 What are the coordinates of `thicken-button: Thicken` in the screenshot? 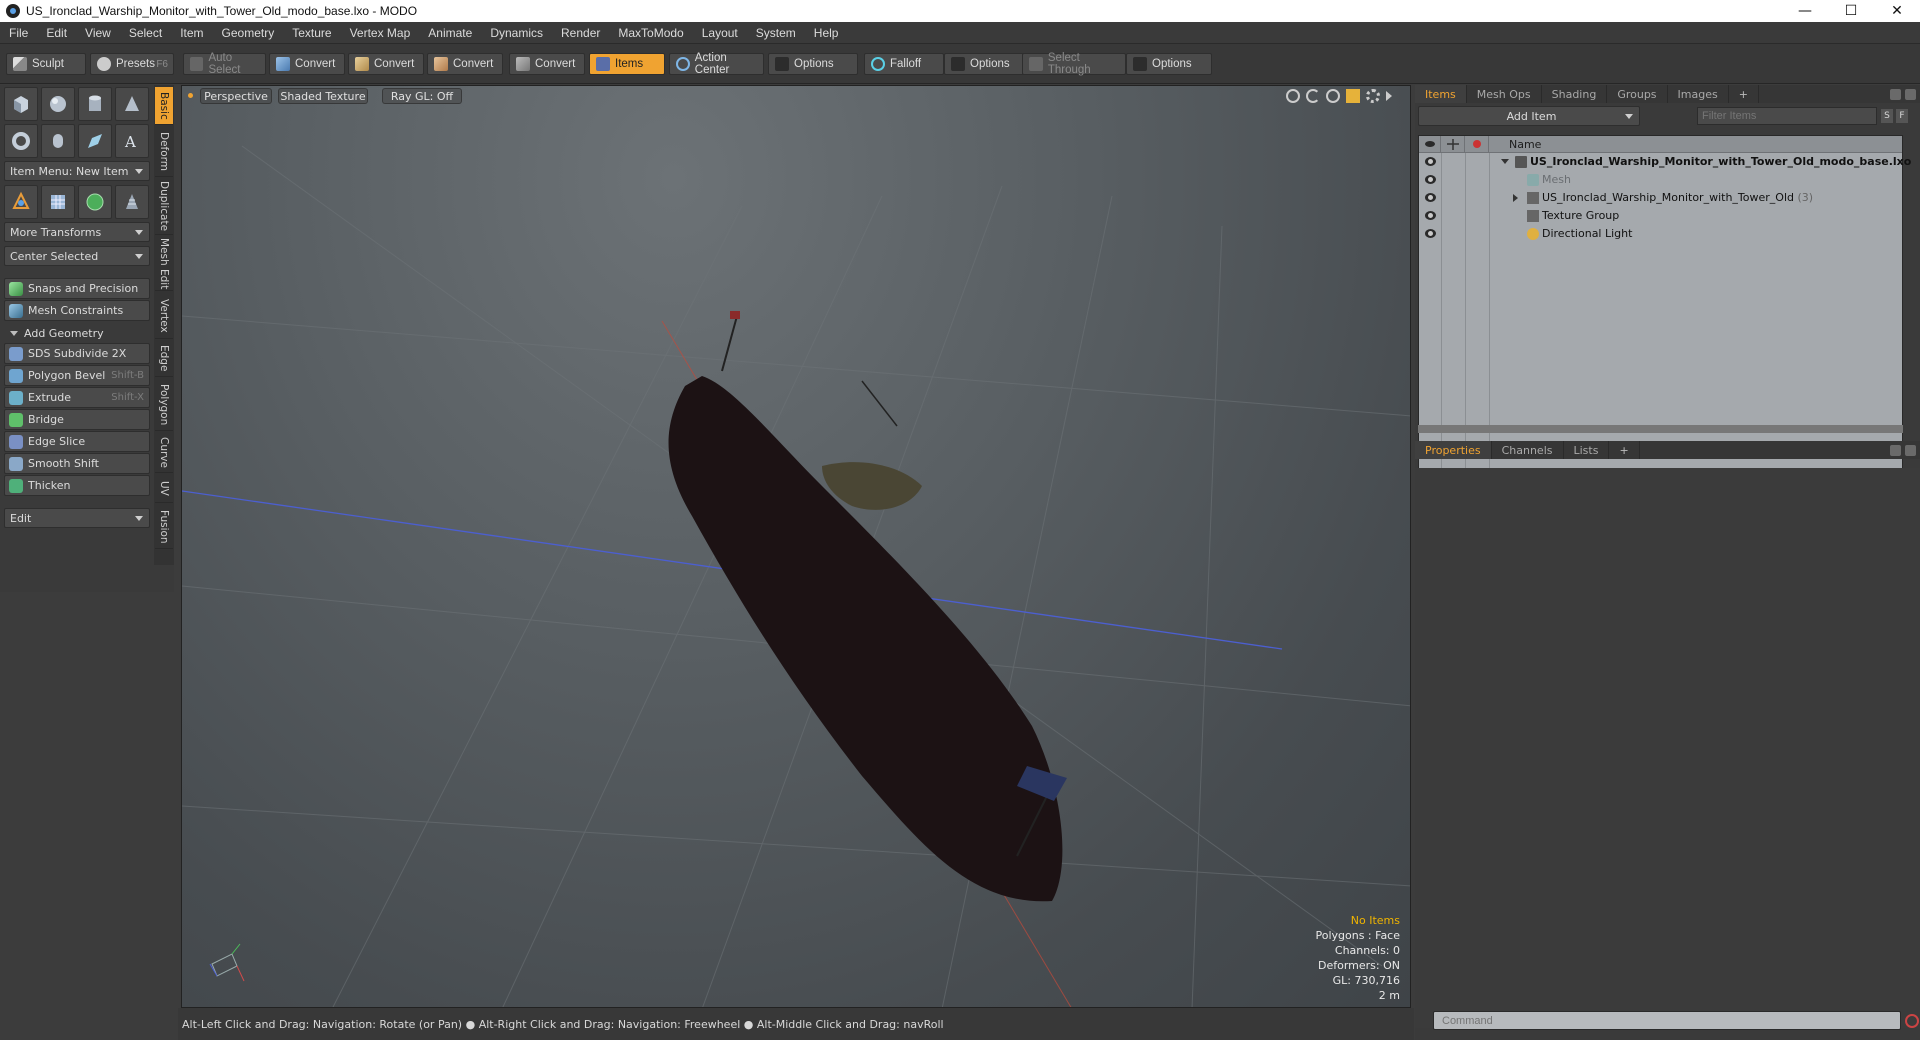 It's located at (77, 485).